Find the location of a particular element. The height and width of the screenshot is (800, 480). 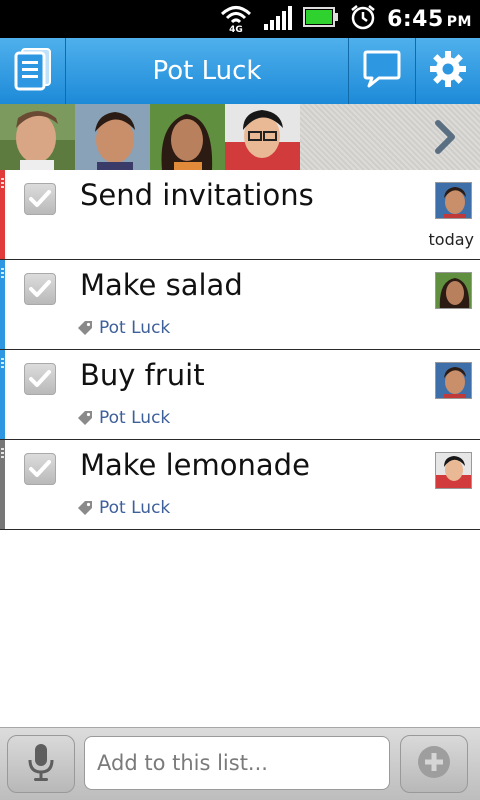

task-title: Buy fruit is located at coordinates (142, 375).